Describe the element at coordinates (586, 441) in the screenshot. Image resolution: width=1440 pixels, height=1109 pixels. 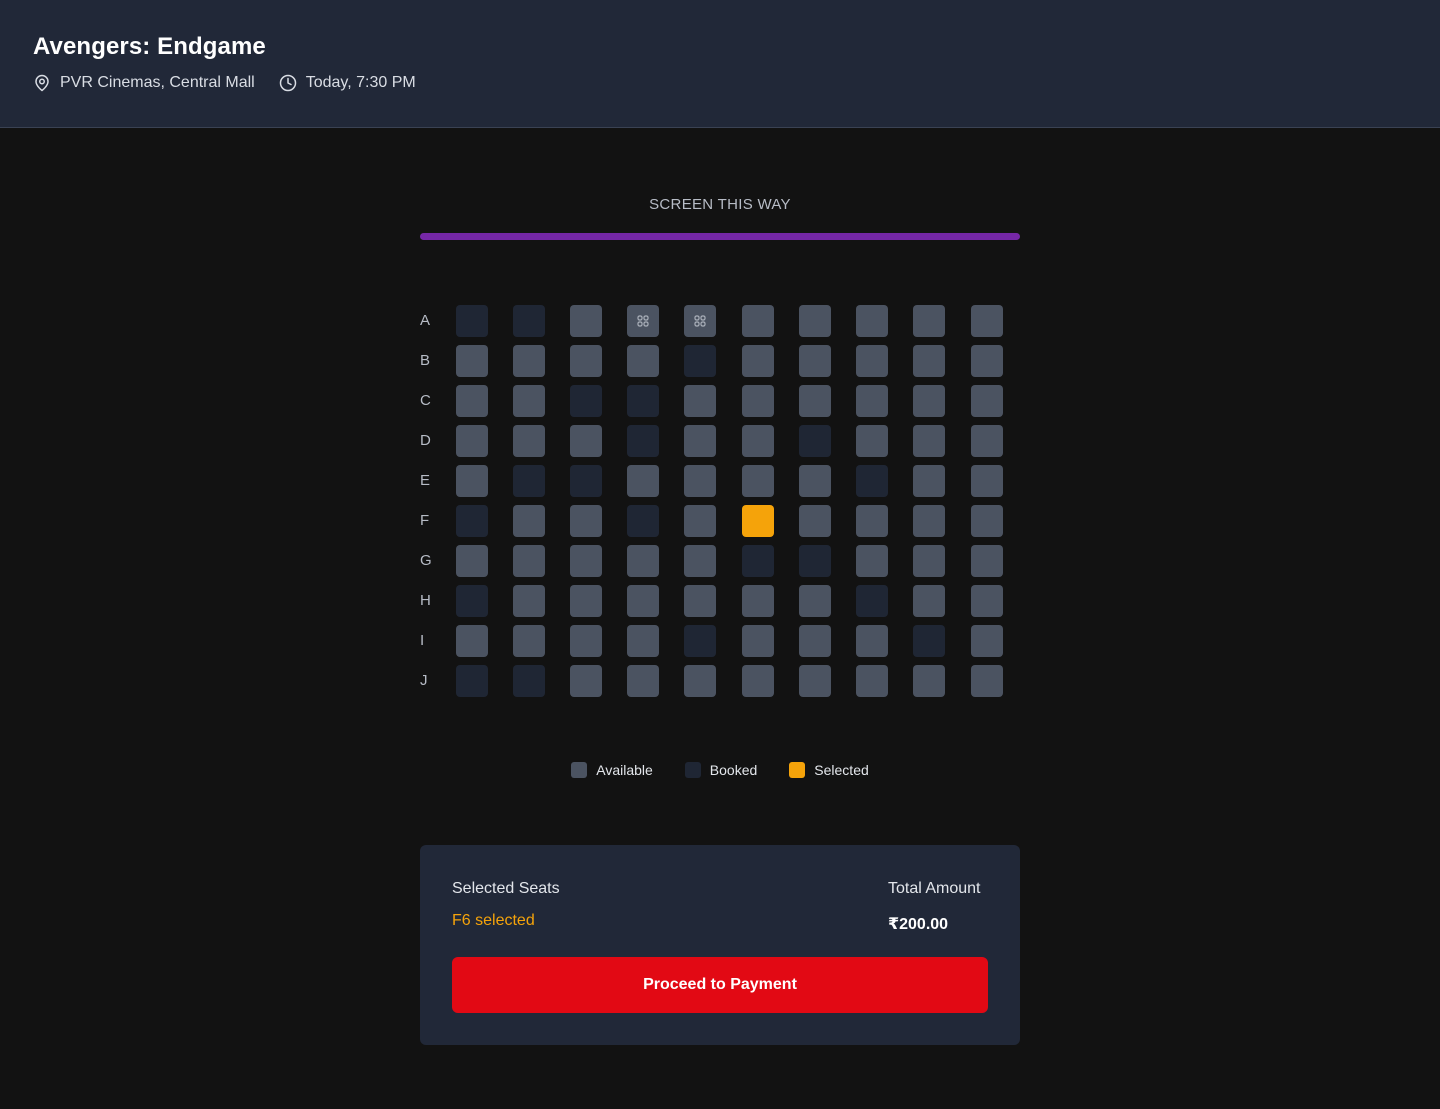
I see `seat-d3` at that location.